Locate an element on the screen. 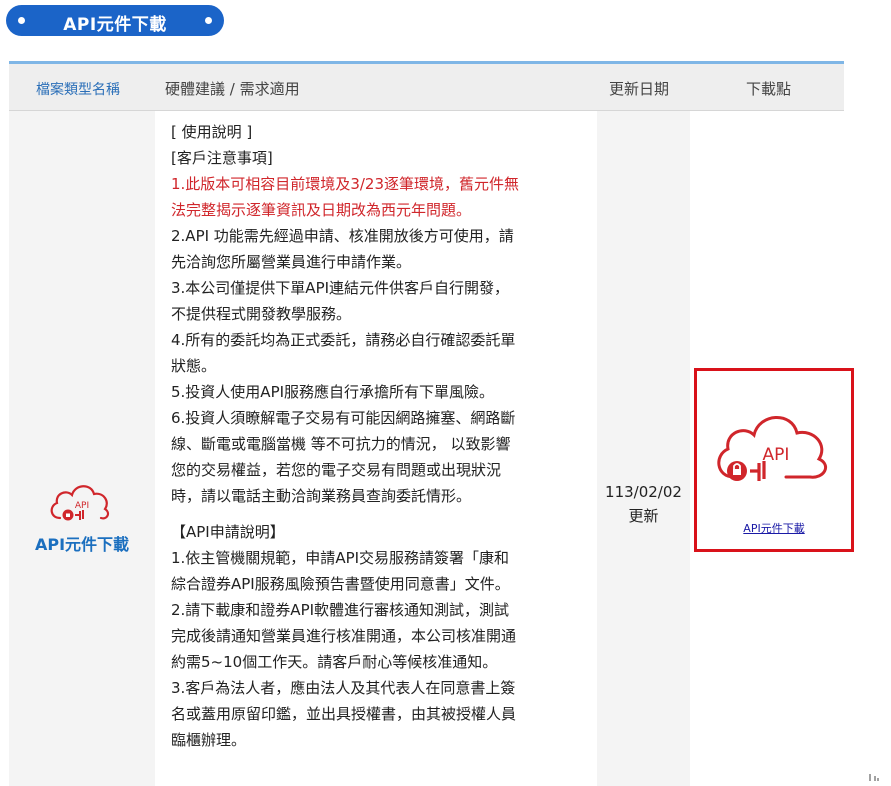  description-line: 狀態。 is located at coordinates (194, 366).